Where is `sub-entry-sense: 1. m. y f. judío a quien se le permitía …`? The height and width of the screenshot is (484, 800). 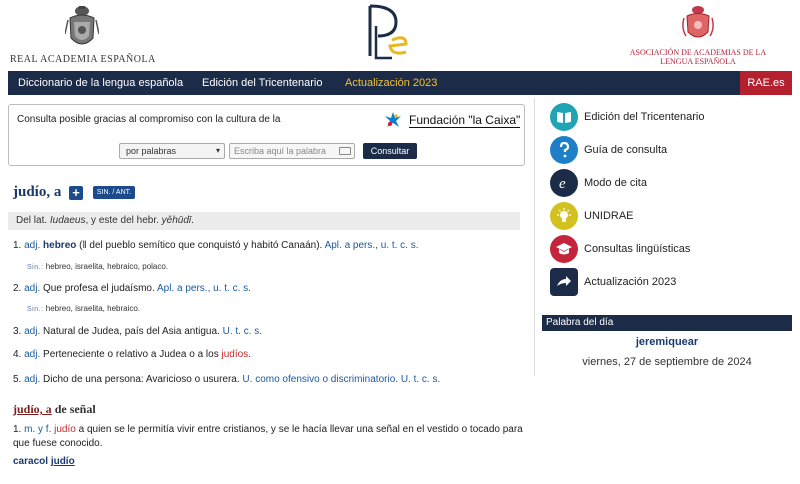
sub-entry-sense: 1. m. y f. judío a quien se le permitía … is located at coordinates (268, 437).